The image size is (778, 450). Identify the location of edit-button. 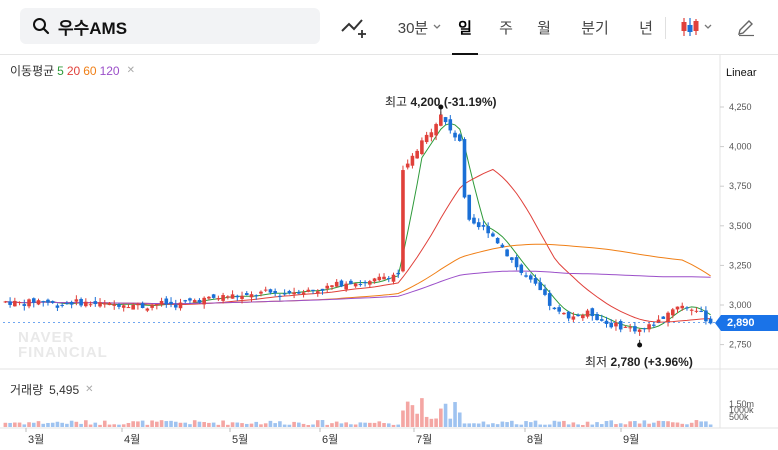
(746, 27).